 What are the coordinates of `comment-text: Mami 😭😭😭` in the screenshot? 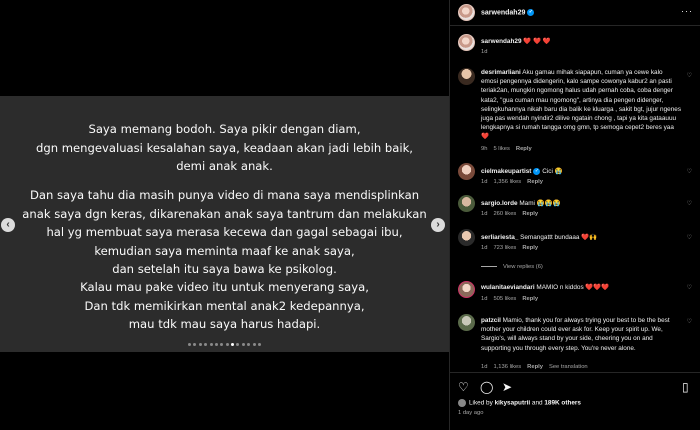 It's located at (540, 203).